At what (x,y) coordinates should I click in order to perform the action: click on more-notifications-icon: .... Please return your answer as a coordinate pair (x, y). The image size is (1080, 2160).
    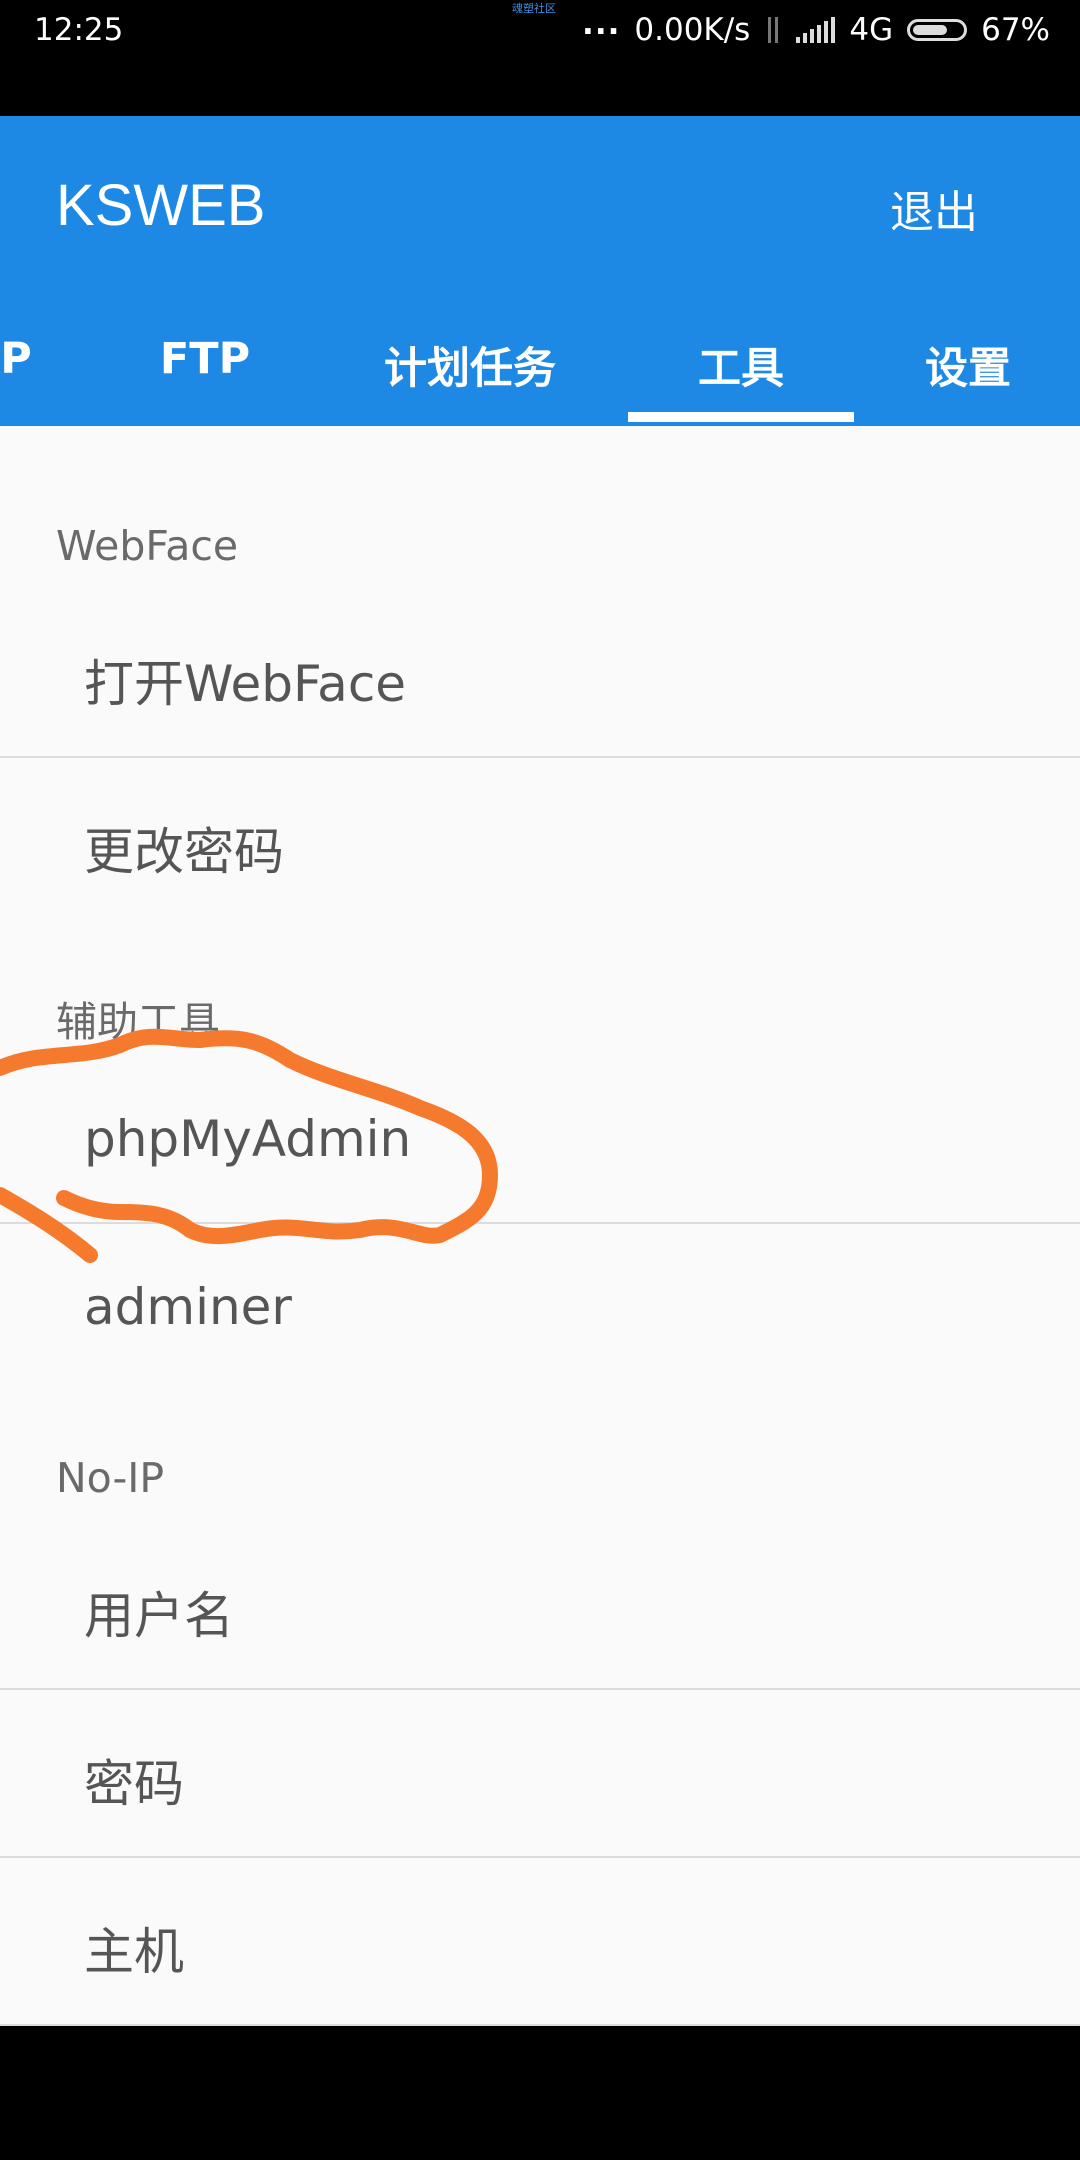
    Looking at the image, I should click on (601, 24).